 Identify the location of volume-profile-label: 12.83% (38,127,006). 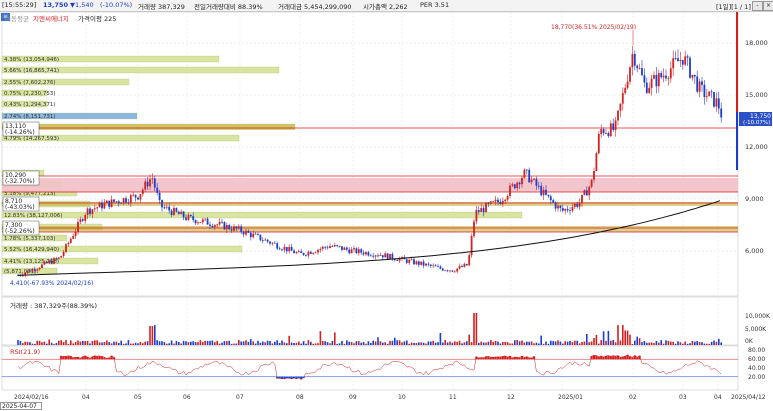
(33, 216).